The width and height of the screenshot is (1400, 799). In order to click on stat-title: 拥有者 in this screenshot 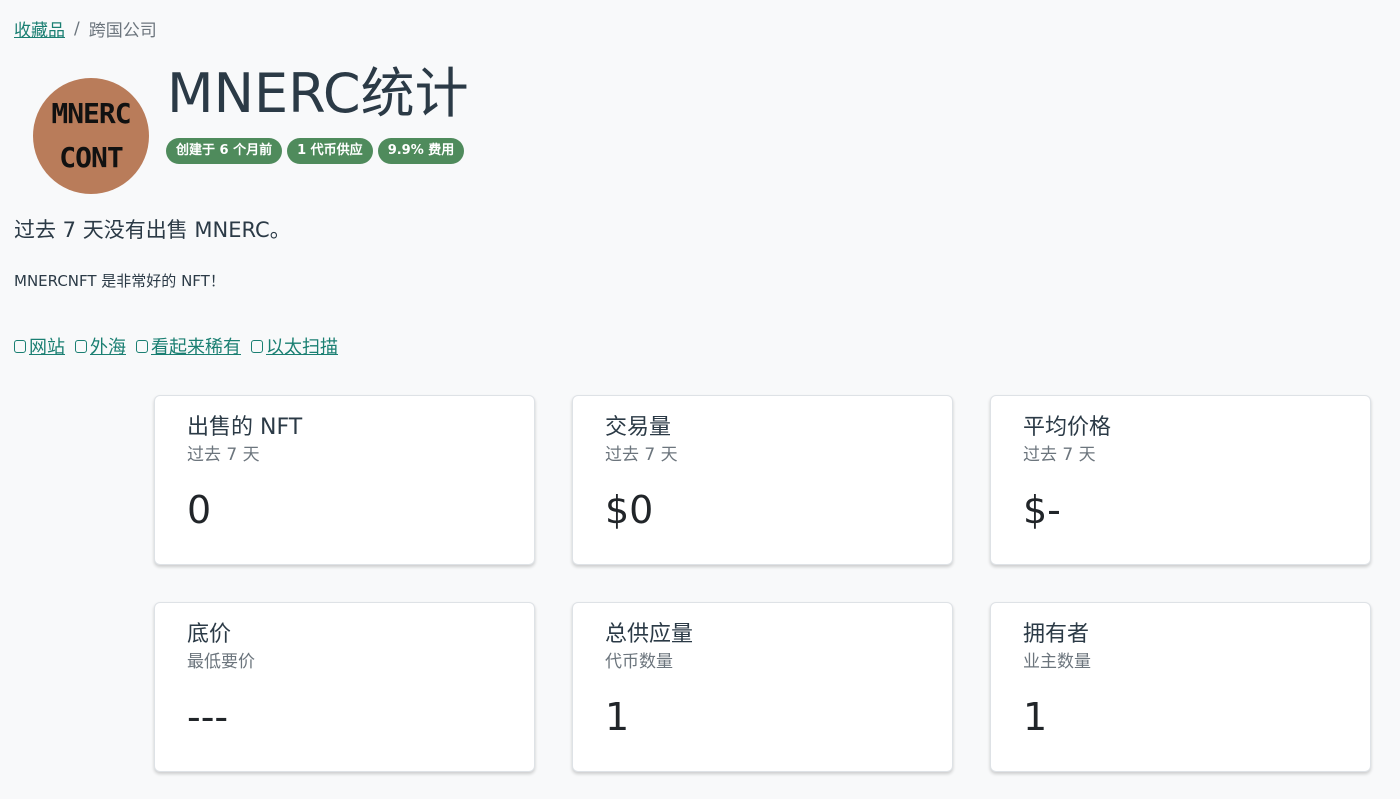, I will do `click(1056, 634)`.